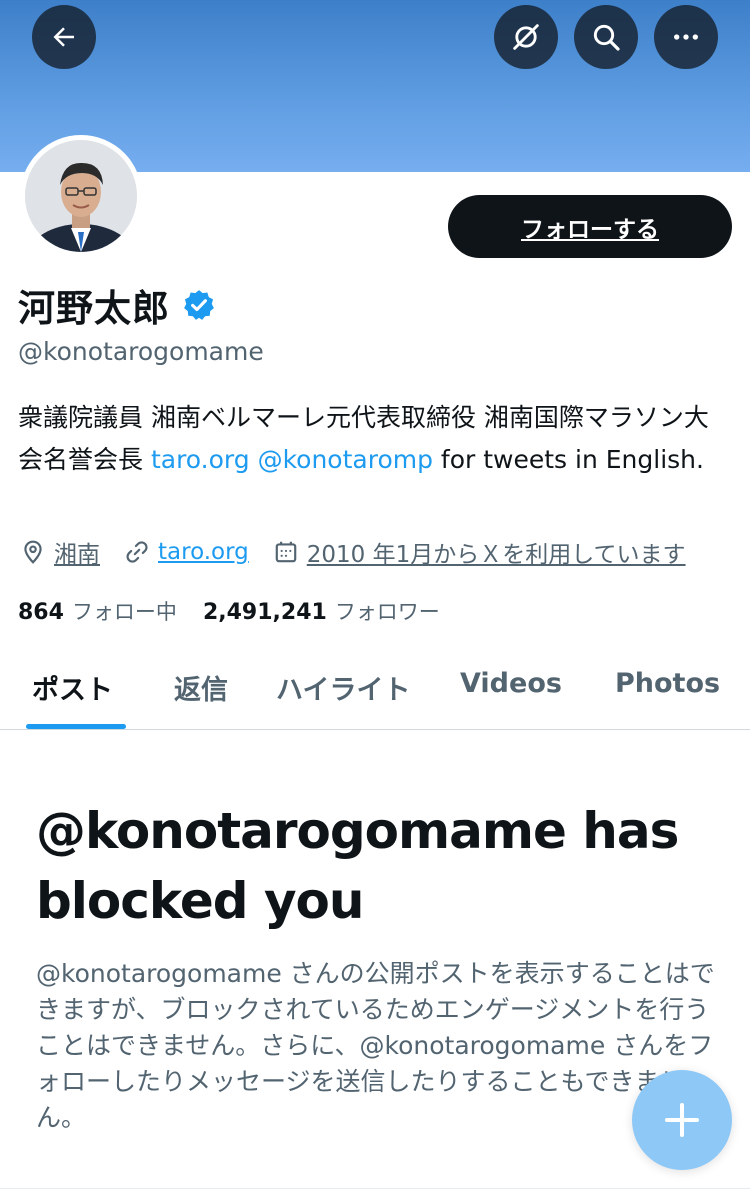 This screenshot has width=750, height=1200. I want to click on profile-tabs: ポスト 返信 ハイライト Videos Photos, so click(375, 690).